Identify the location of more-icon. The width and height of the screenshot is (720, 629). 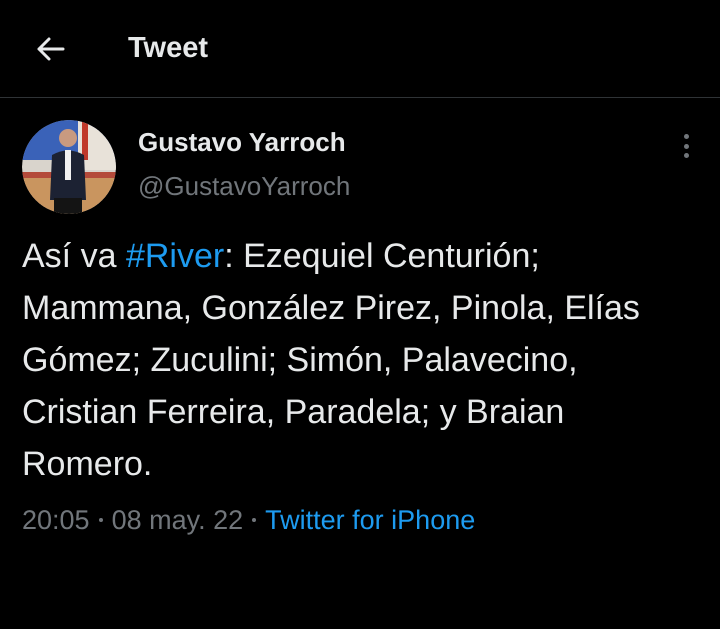
(687, 146).